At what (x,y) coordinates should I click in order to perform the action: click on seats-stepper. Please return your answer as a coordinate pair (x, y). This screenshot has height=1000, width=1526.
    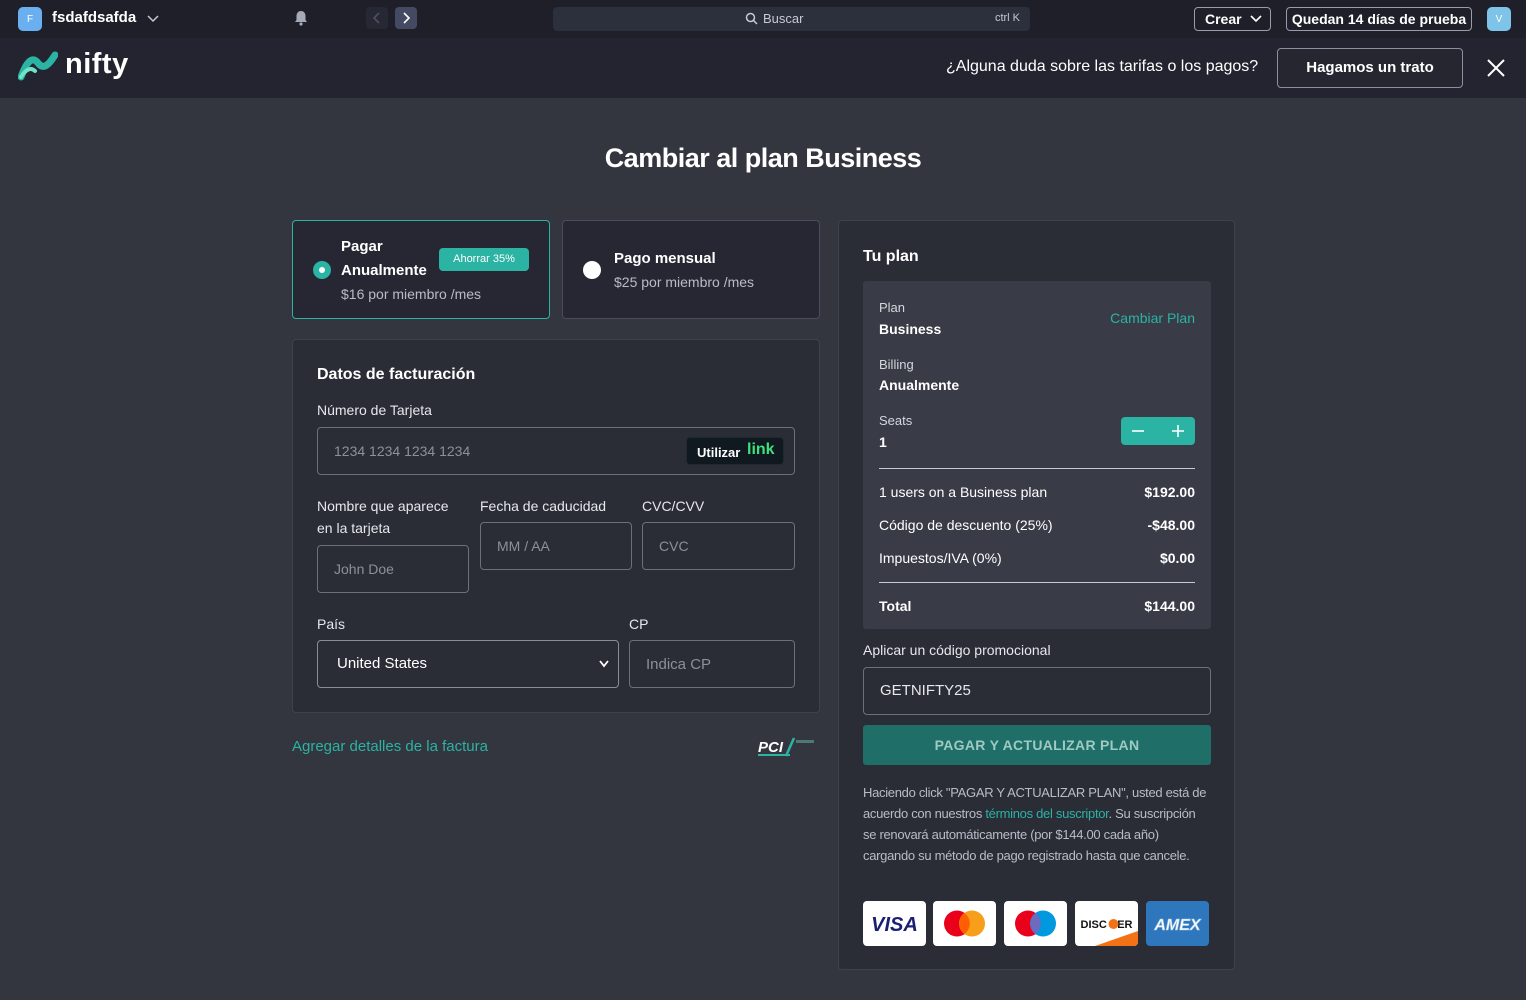
    Looking at the image, I should click on (1158, 431).